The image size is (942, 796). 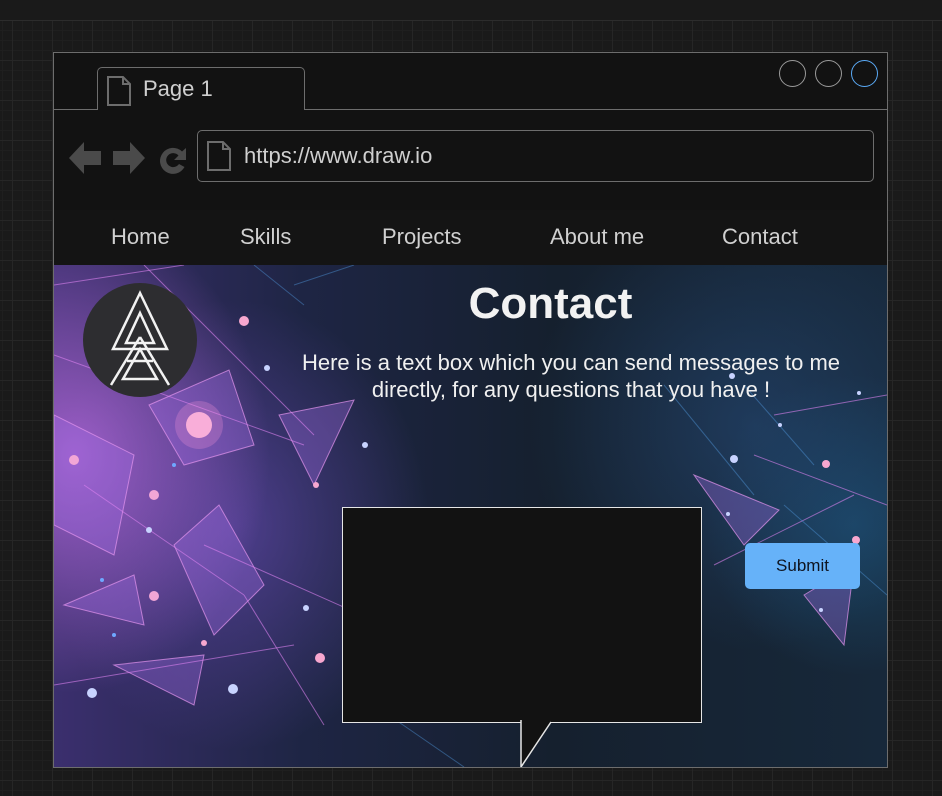 I want to click on forward-arrow-icon, so click(x=129, y=158).